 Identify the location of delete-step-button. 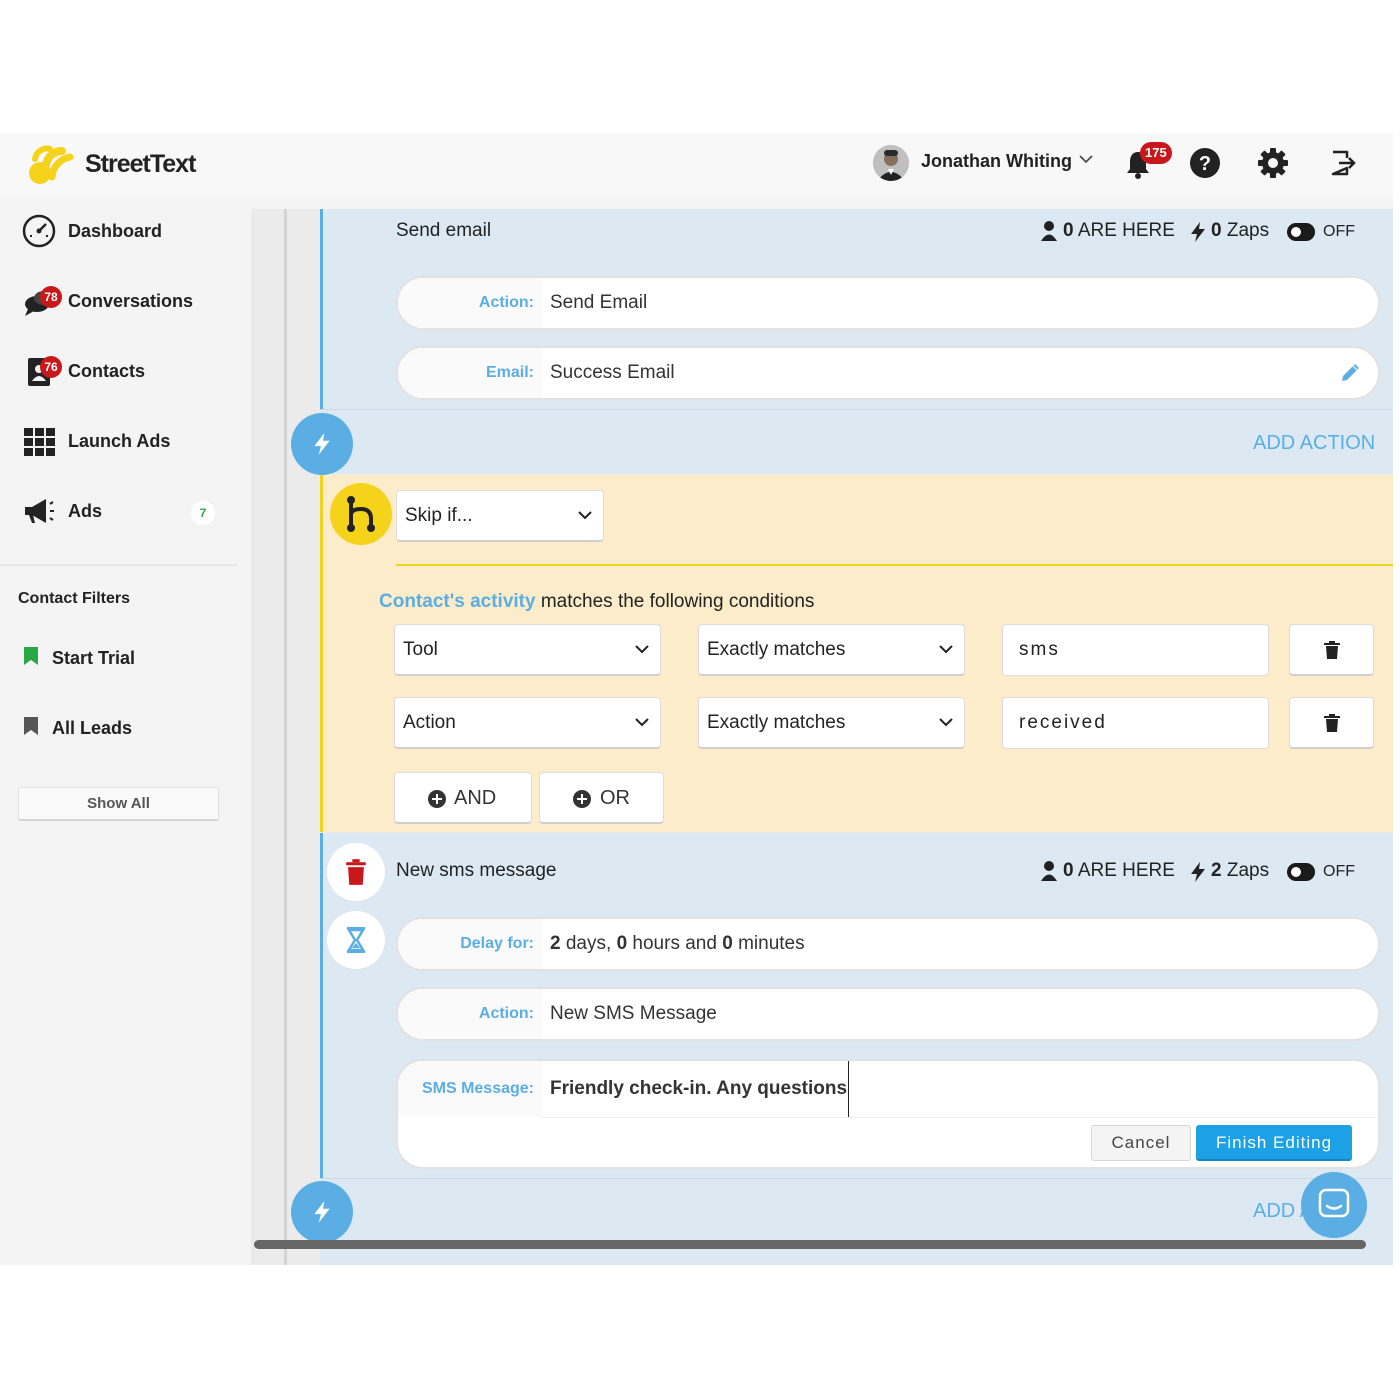
(356, 872).